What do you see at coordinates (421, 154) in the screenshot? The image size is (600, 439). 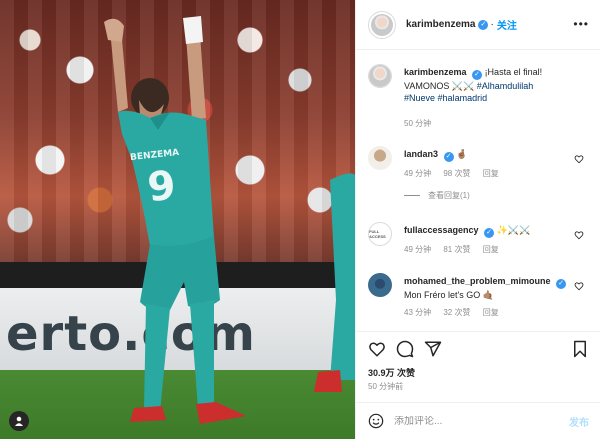 I see `comment-author: landan3` at bounding box center [421, 154].